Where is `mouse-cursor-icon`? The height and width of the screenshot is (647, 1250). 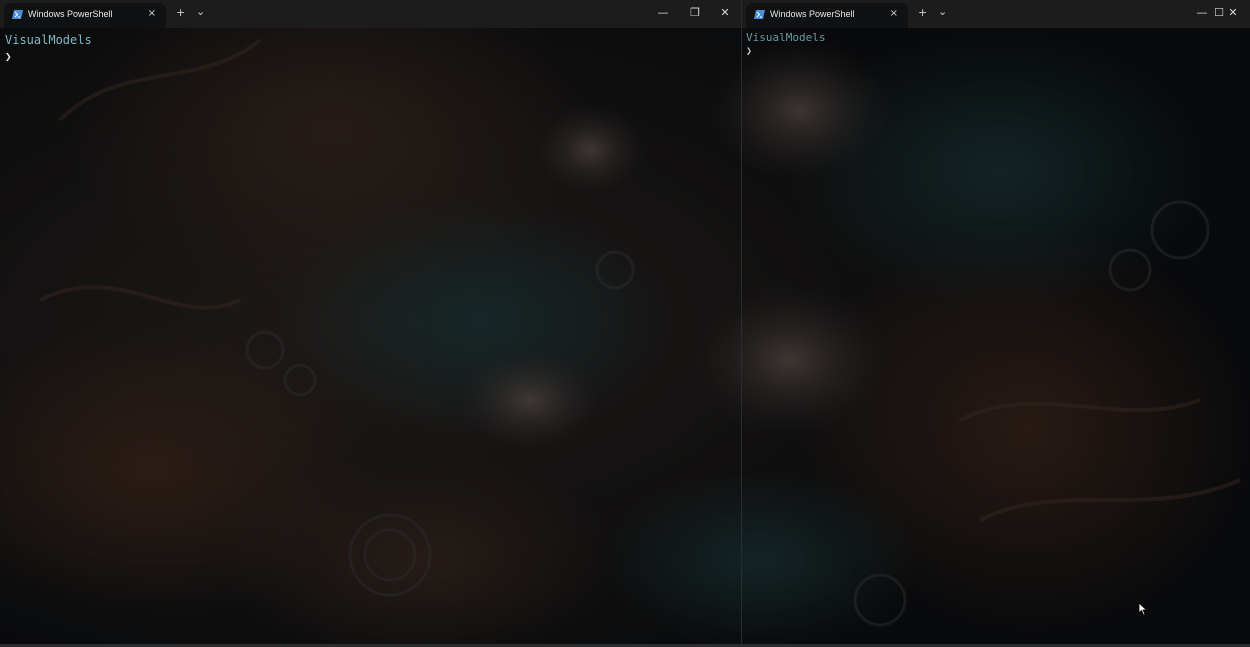
mouse-cursor-icon is located at coordinates (1143, 609).